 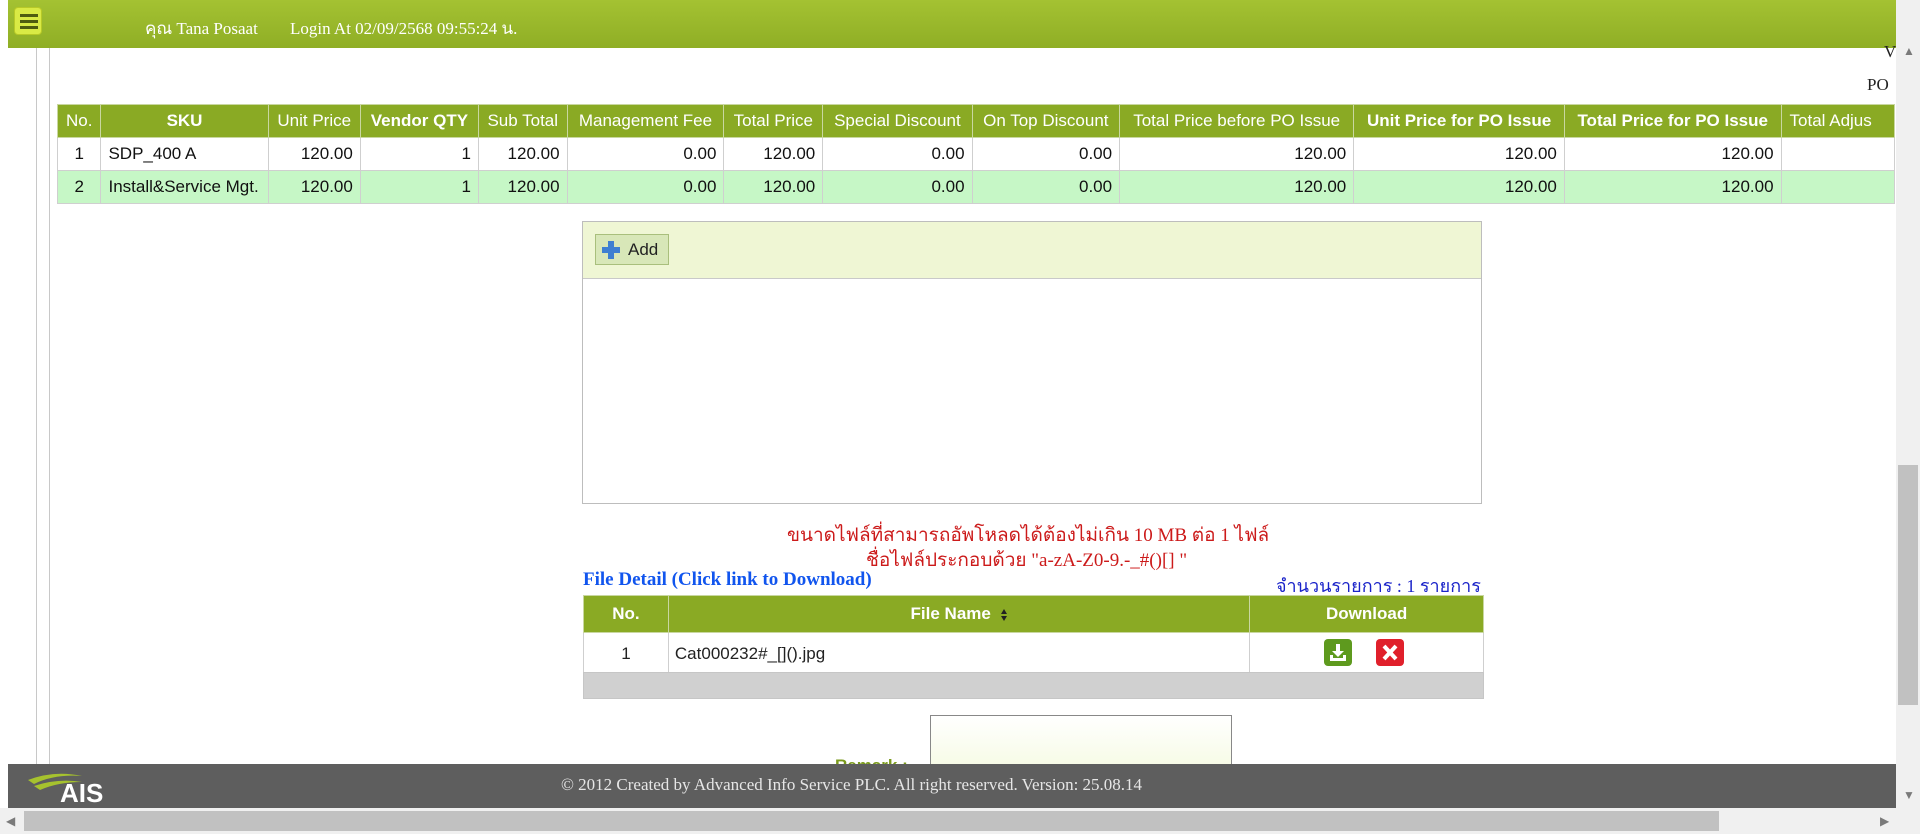 I want to click on vertical-scroll-thumb, so click(x=1908, y=585).